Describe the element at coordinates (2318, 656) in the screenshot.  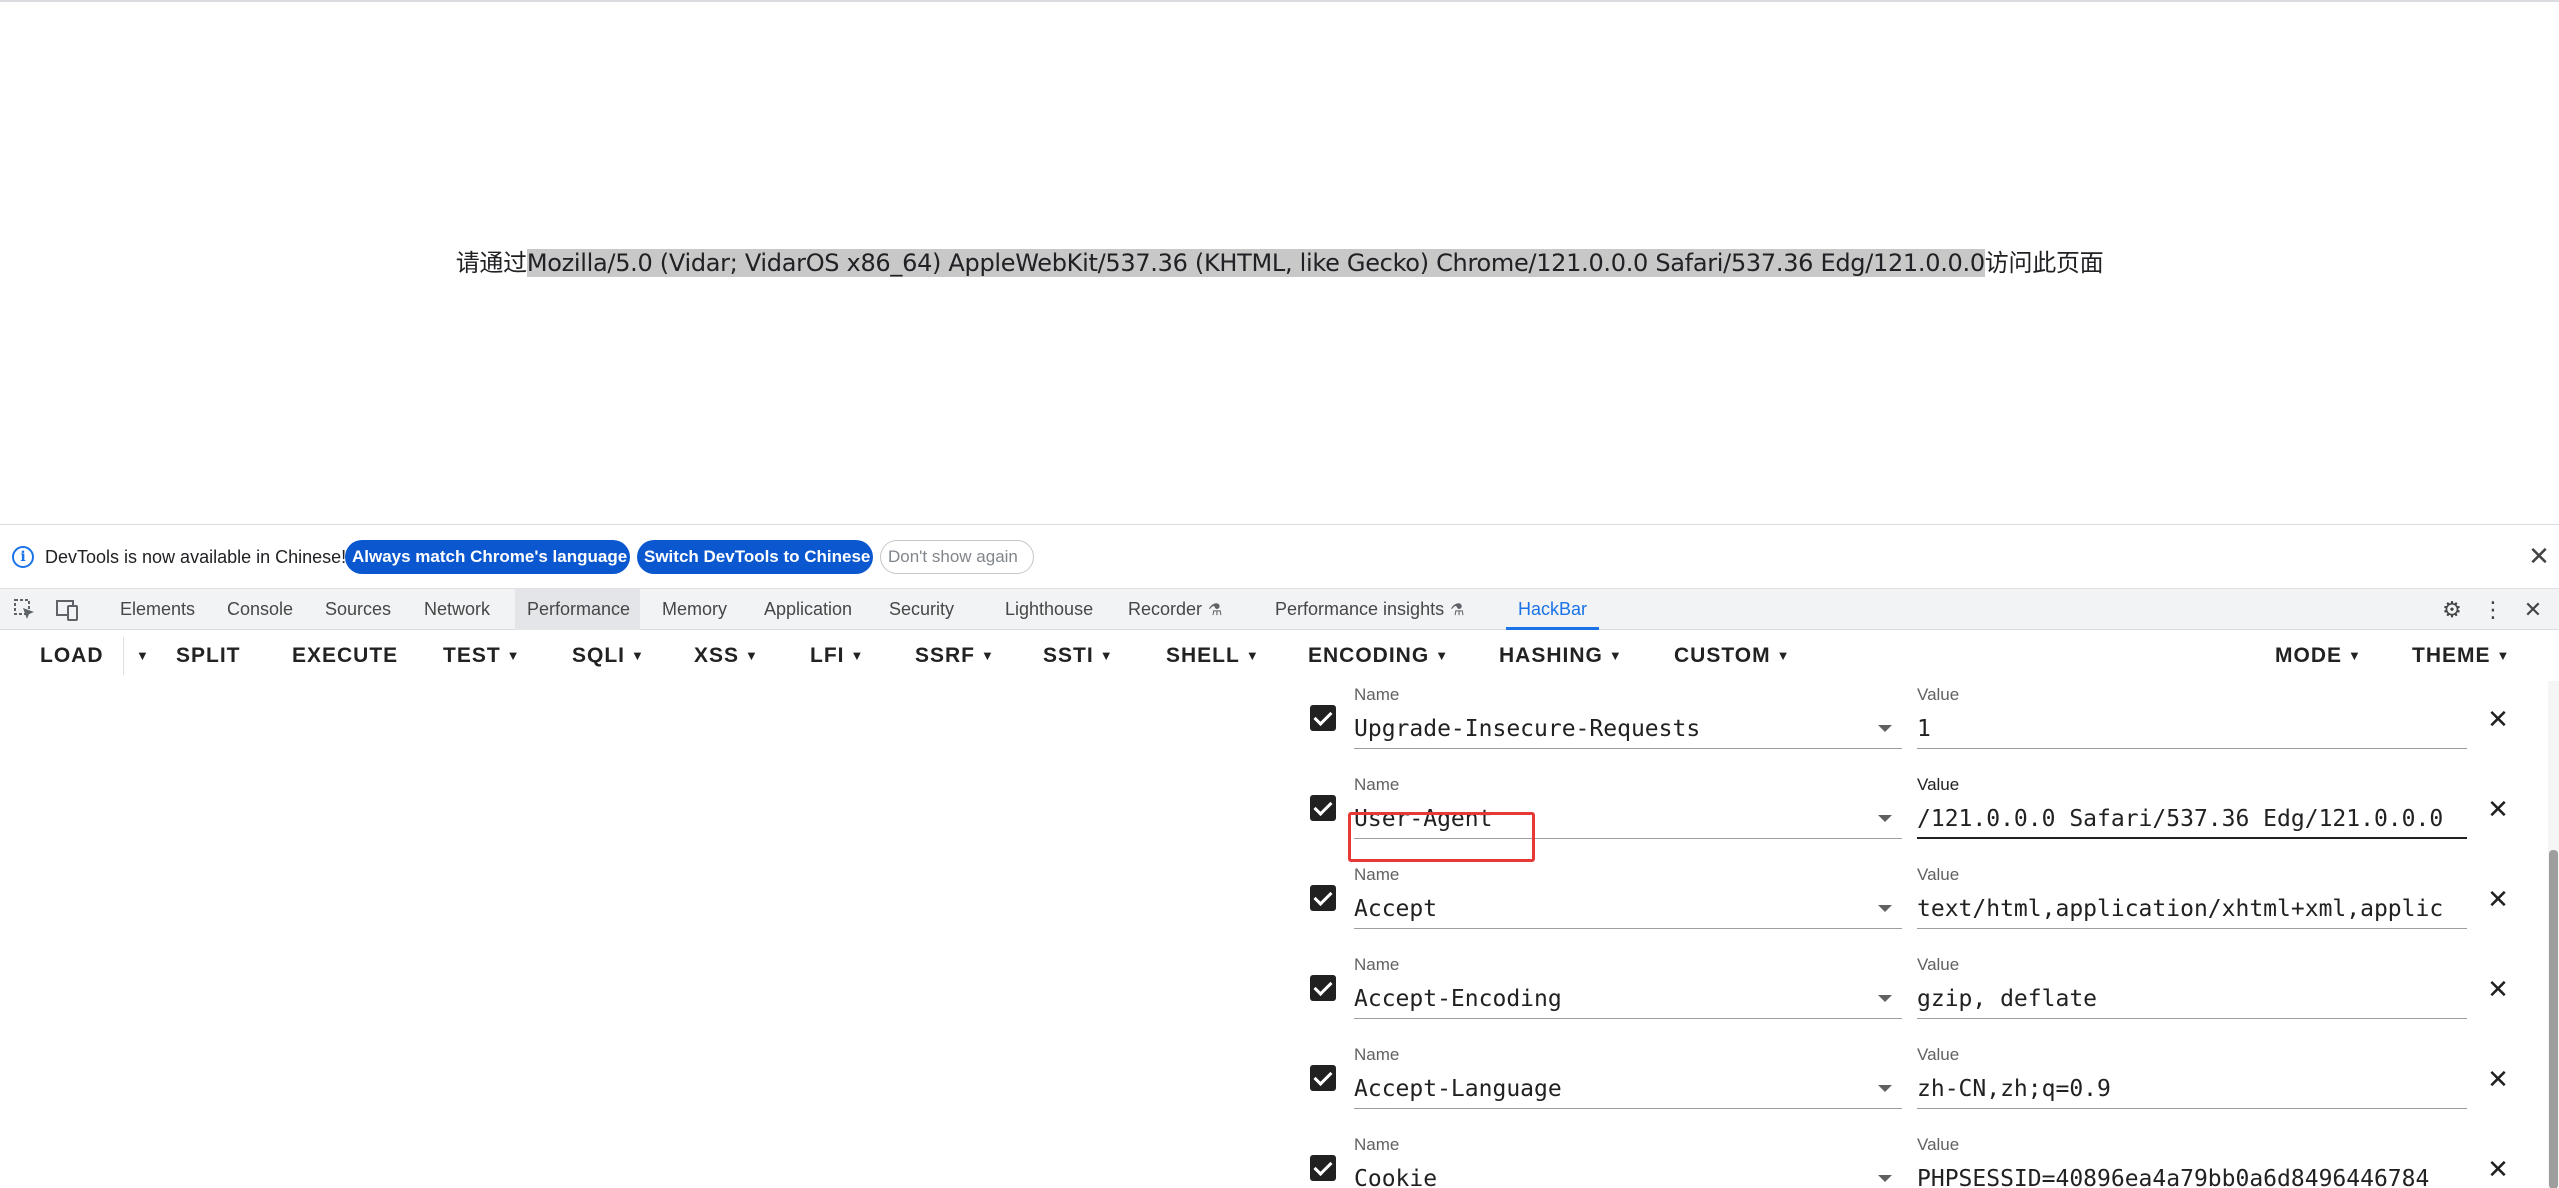
I see `mode-menu-button: MODE ▼` at that location.